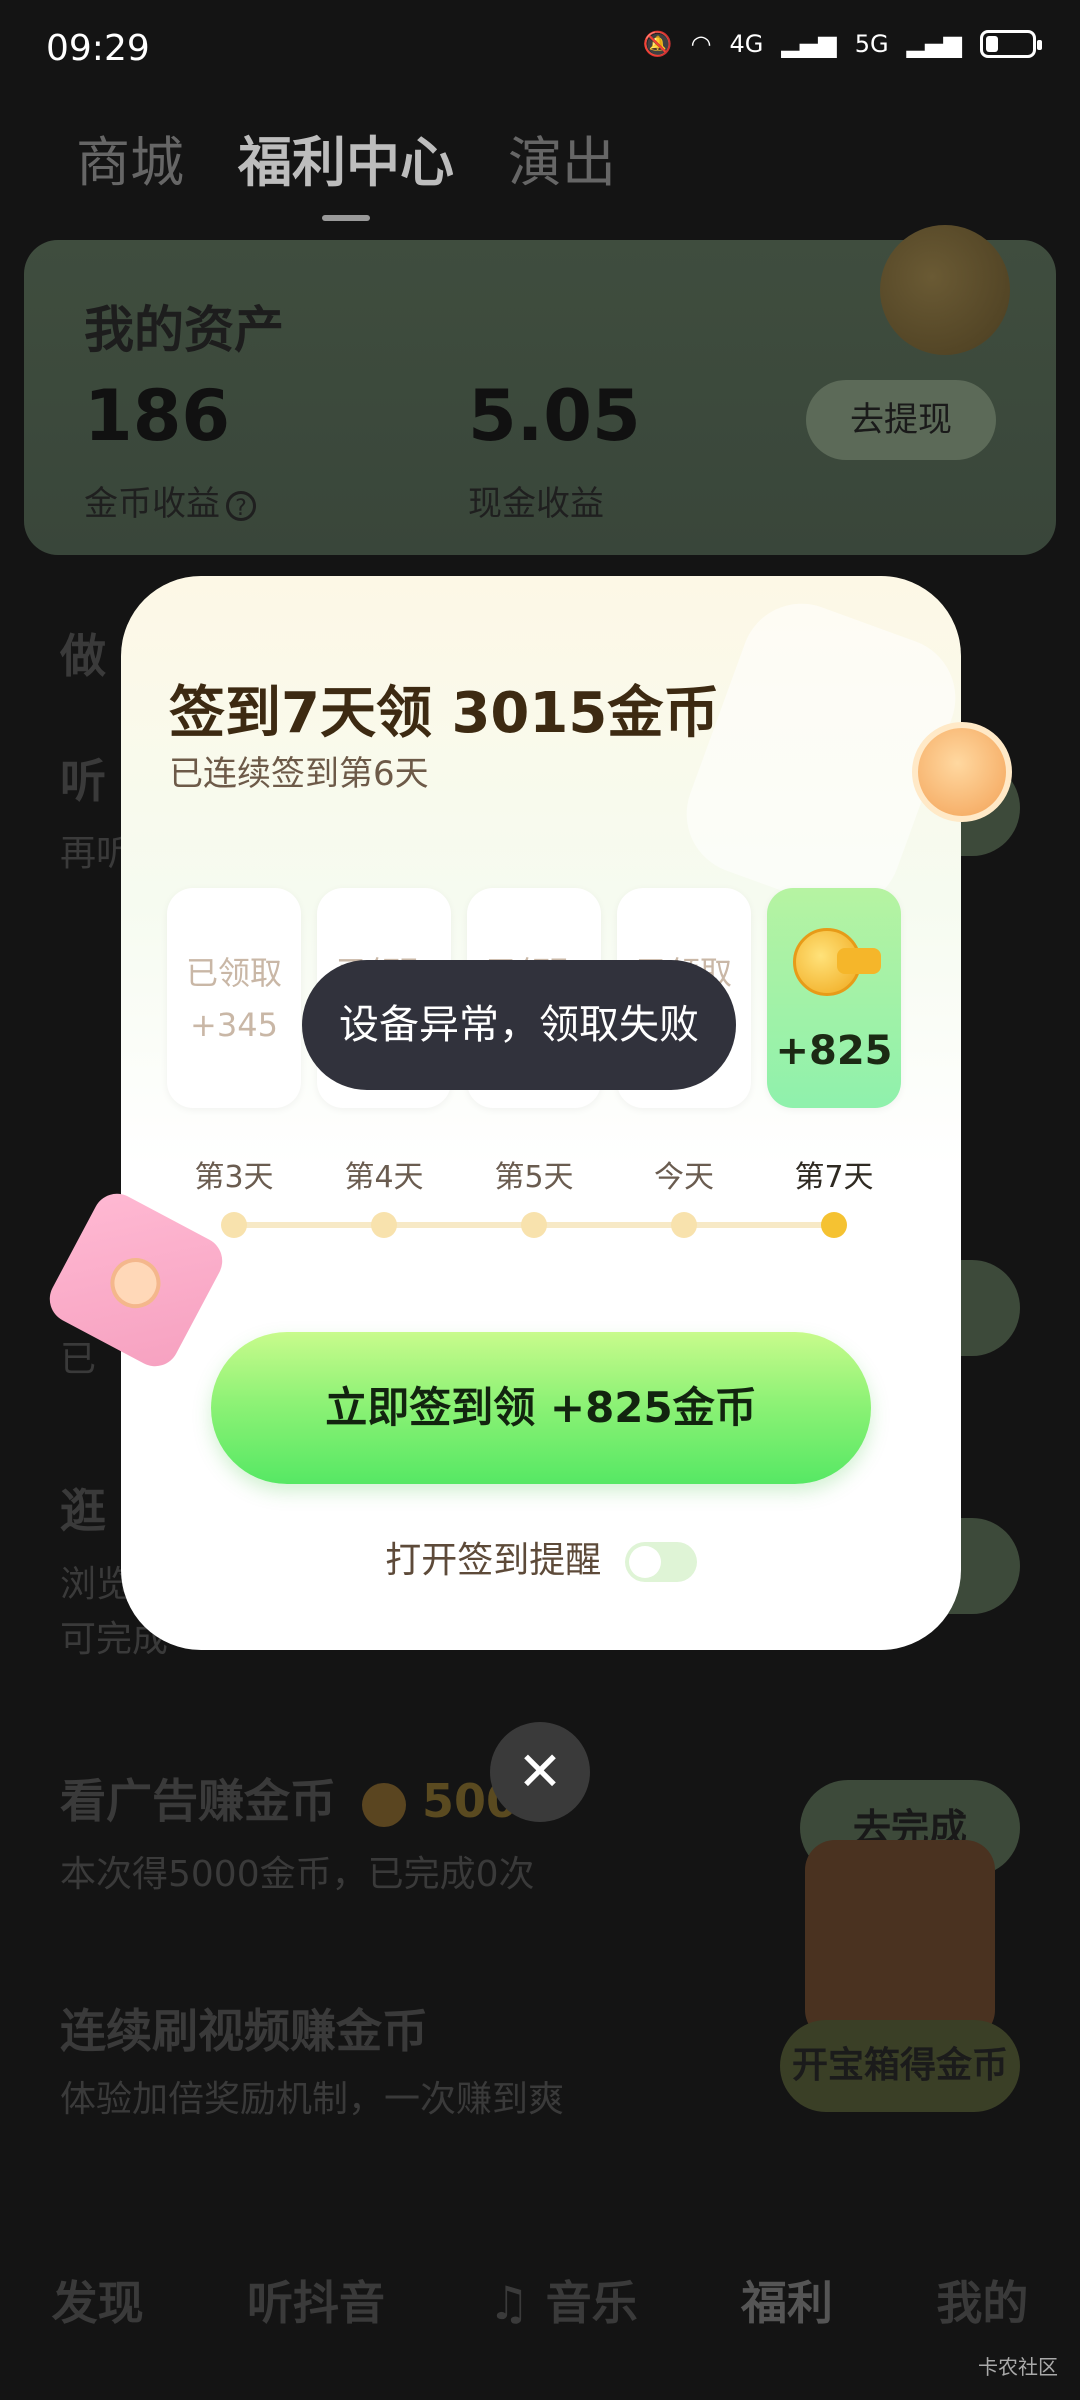  What do you see at coordinates (198, 1801) in the screenshot?
I see `ad-task-title: 看广告赚金币` at bounding box center [198, 1801].